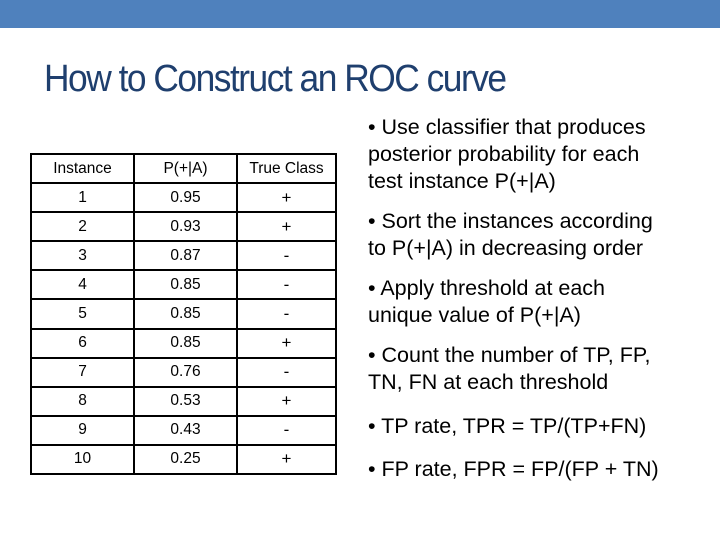  I want to click on cell-probability: 0.25, so click(185, 459).